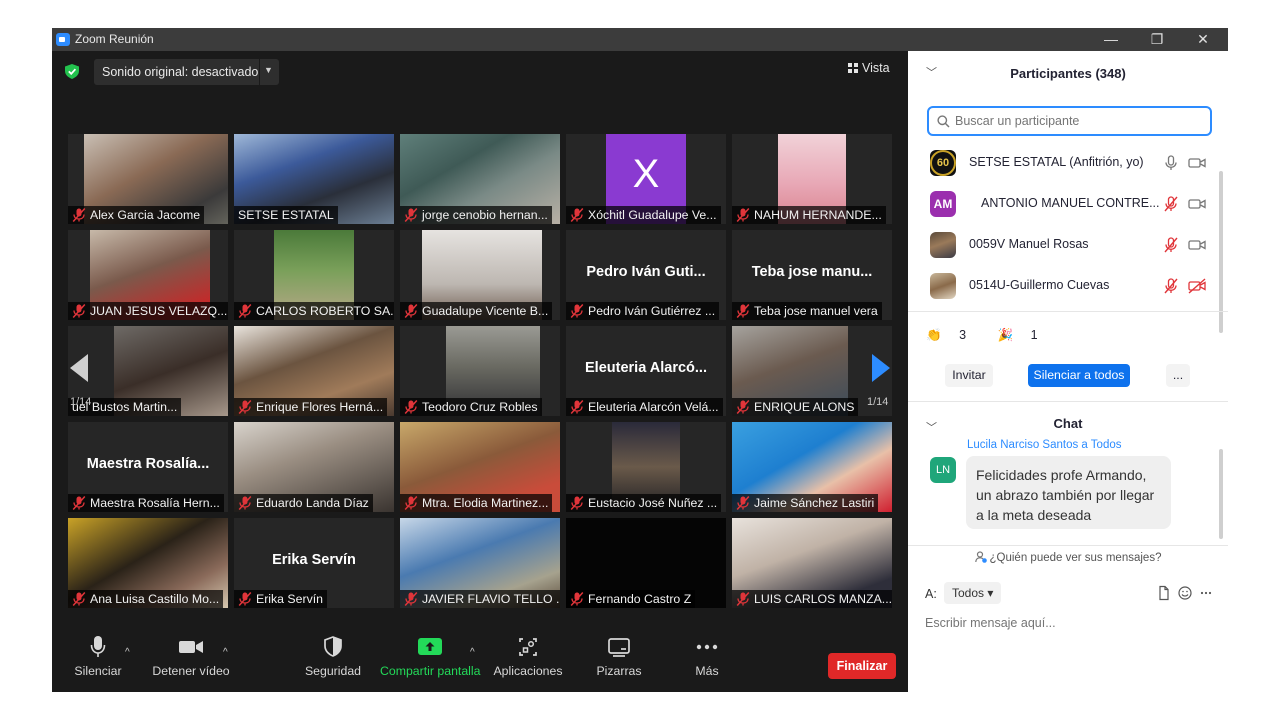 This screenshot has height=720, width=1280. I want to click on audio-options-caret-icon: ^, so click(127, 652).